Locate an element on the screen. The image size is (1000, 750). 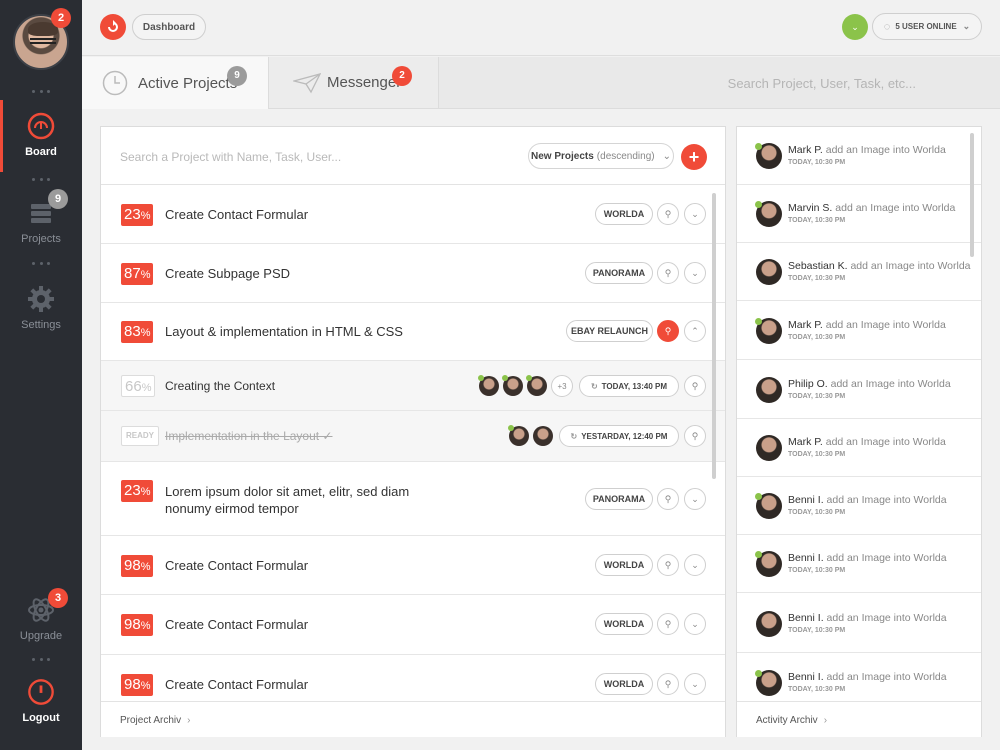
collapse-button: ⌃ is located at coordinates (695, 331).